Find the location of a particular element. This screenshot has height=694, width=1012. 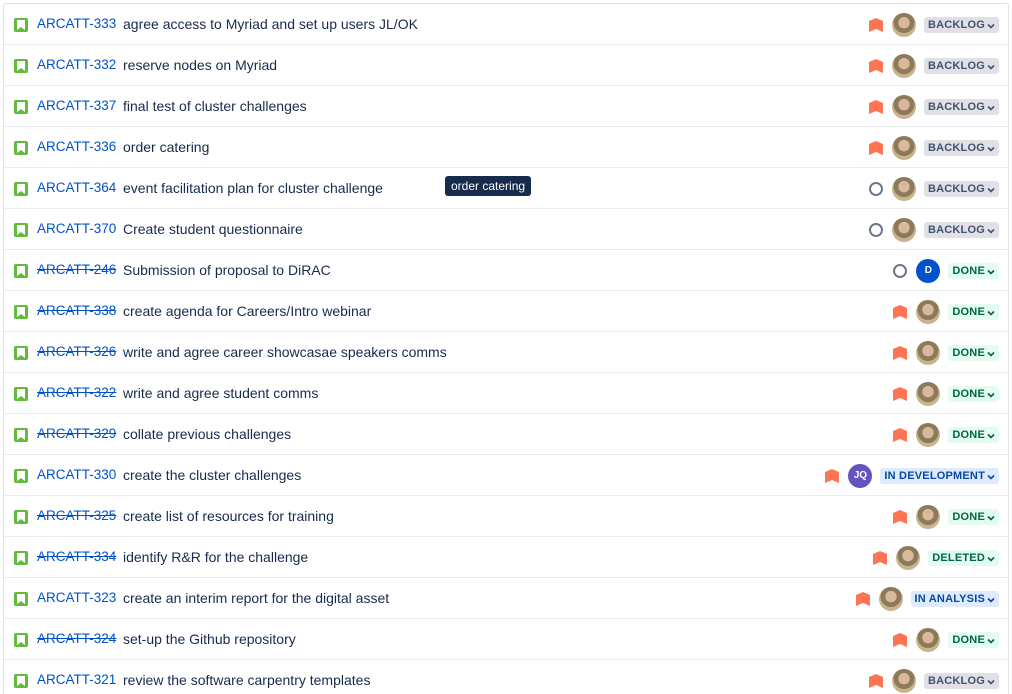

issue-summary: create list of resources for training is located at coordinates (228, 516).